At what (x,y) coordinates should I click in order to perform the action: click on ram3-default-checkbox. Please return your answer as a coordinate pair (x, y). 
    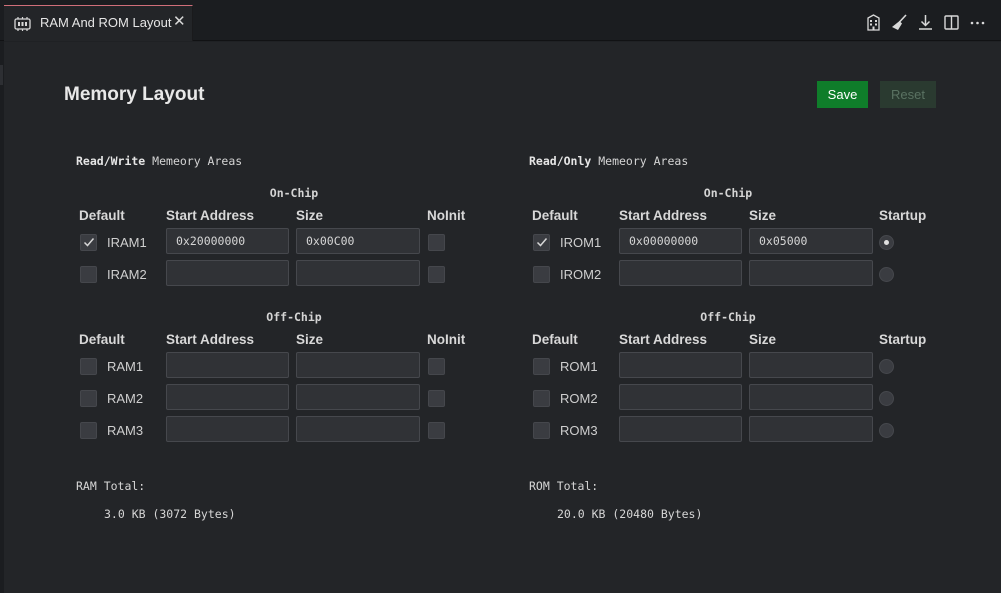
    Looking at the image, I should click on (88, 430).